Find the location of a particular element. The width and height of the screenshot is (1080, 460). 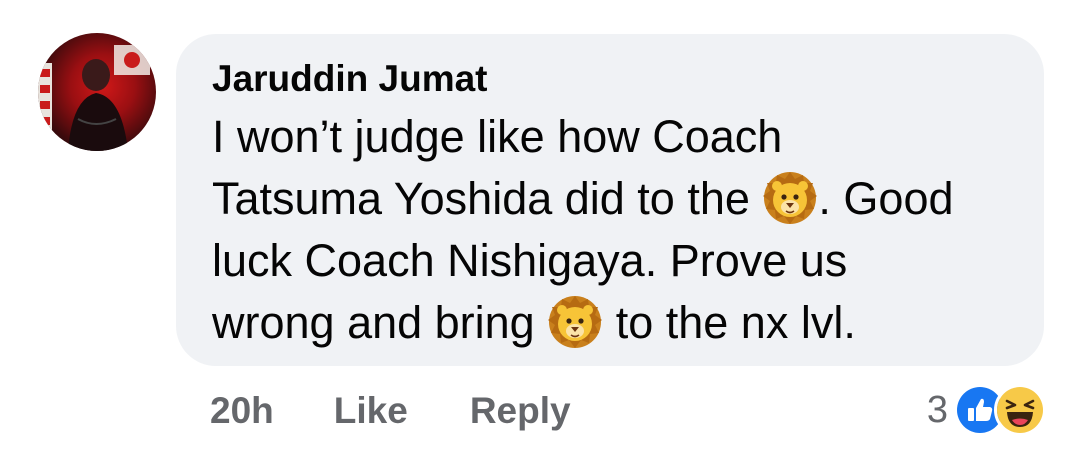

comment-text-line3: luck Coach Nishigaya. Prove us is located at coordinates (530, 260).